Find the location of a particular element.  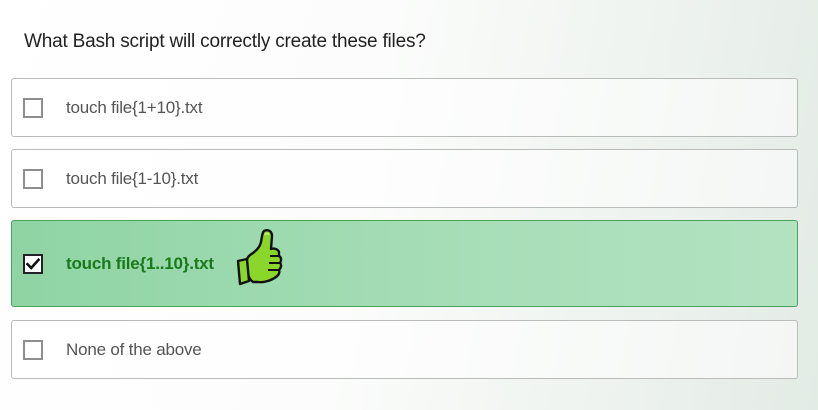

option-label: None of the above is located at coordinates (134, 349).